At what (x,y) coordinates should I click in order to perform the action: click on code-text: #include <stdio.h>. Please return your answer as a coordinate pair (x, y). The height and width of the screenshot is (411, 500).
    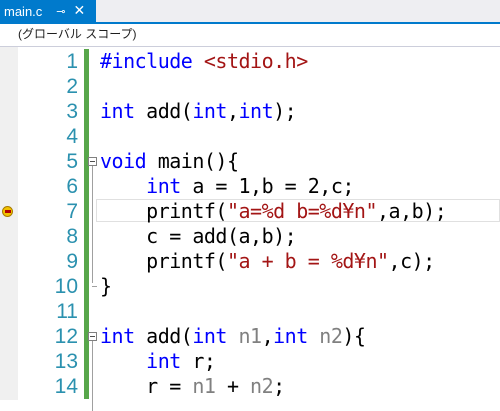
    Looking at the image, I should click on (204, 61).